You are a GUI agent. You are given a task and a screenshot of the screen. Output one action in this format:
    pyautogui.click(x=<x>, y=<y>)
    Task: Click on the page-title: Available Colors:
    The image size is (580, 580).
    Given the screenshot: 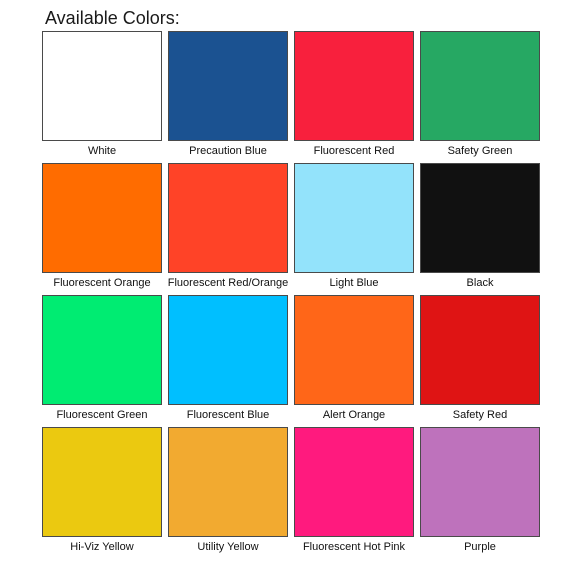 What is the action you would take?
    pyautogui.click(x=112, y=18)
    